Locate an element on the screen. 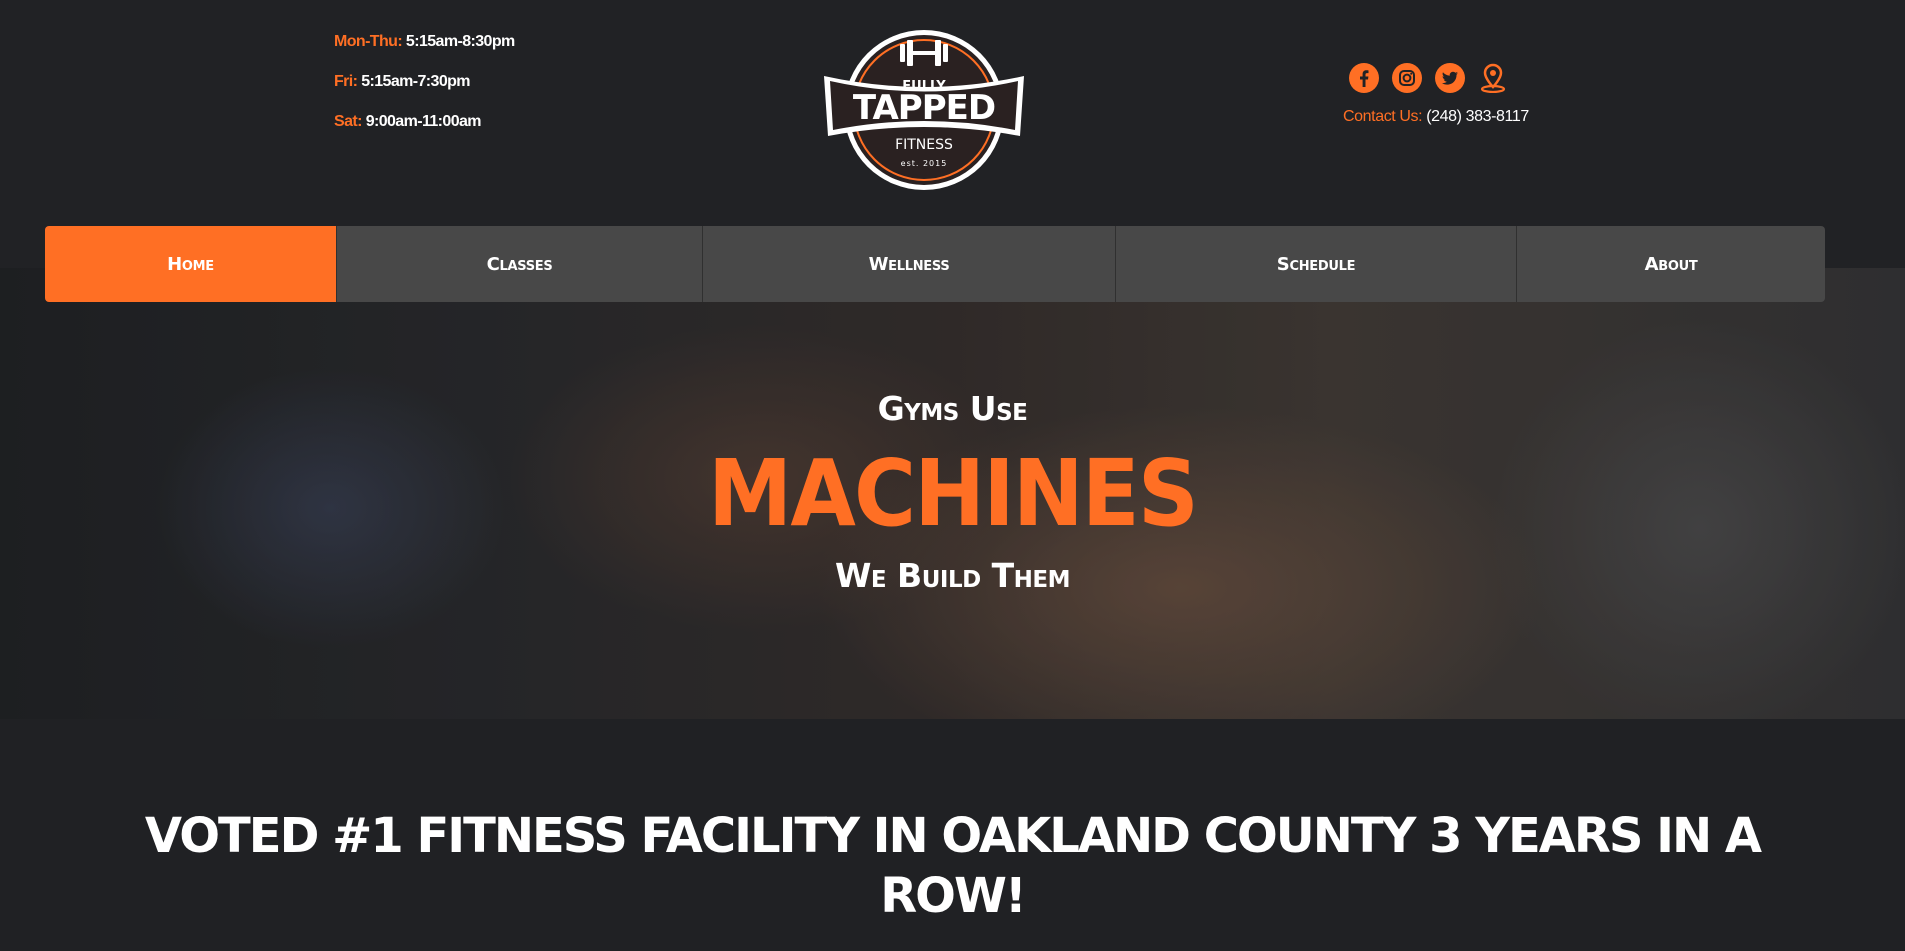 This screenshot has height=951, width=1905. instagram-icon is located at coordinates (1407, 78).